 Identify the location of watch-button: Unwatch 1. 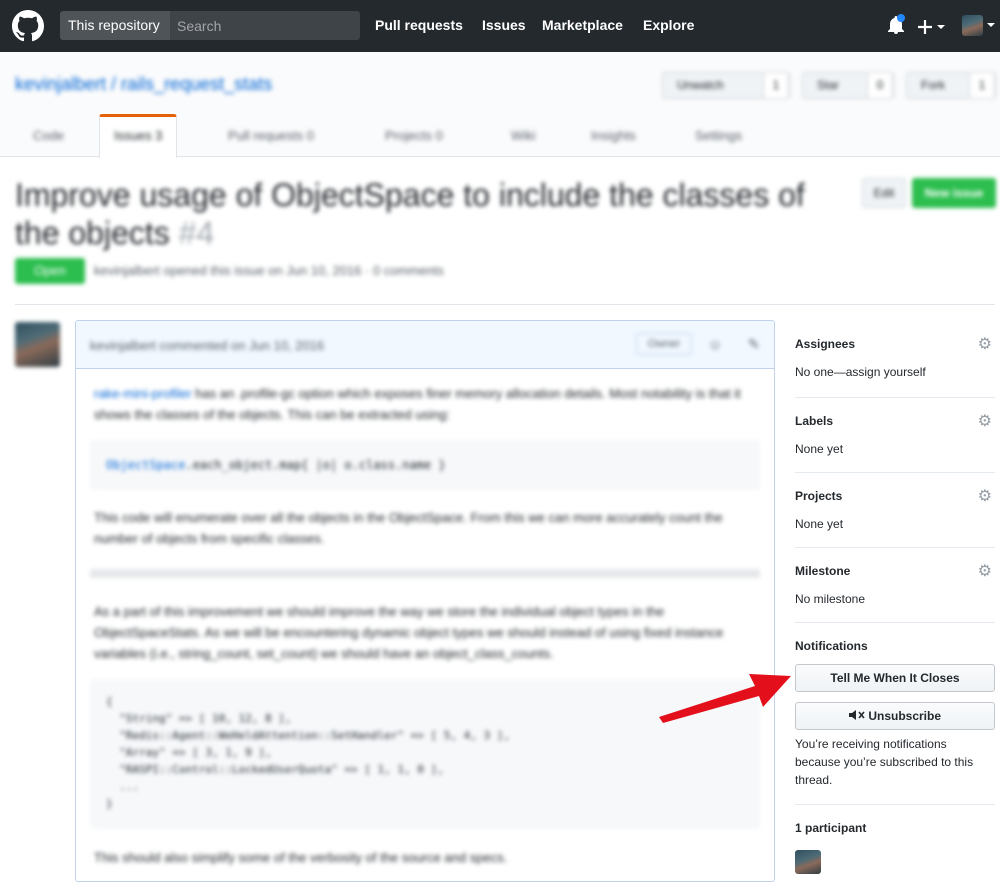
(726, 85).